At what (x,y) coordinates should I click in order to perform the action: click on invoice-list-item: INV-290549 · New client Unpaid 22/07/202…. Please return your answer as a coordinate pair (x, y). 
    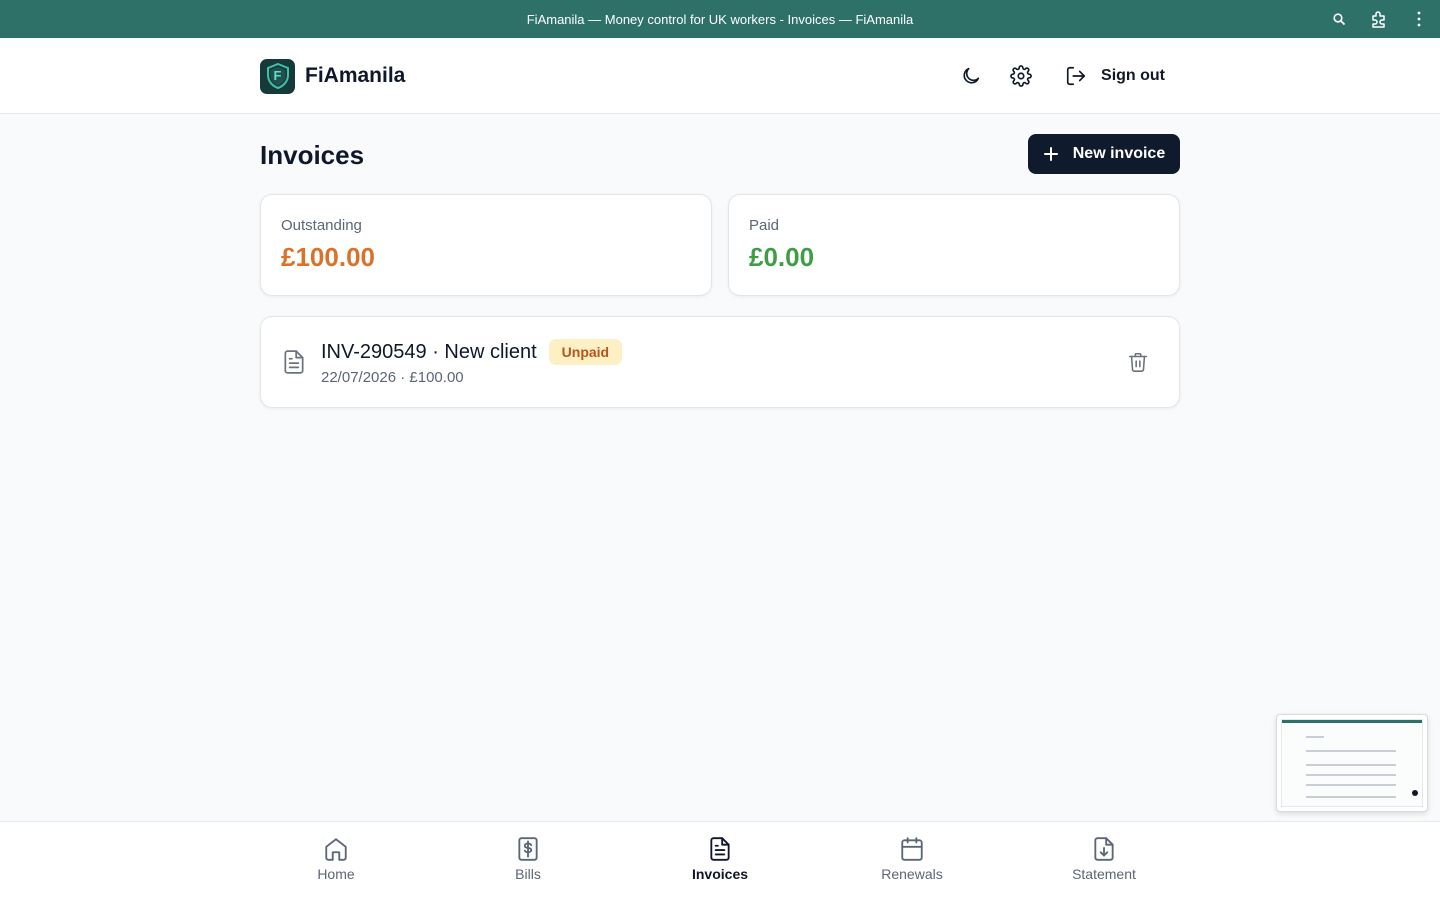
    Looking at the image, I should click on (720, 362).